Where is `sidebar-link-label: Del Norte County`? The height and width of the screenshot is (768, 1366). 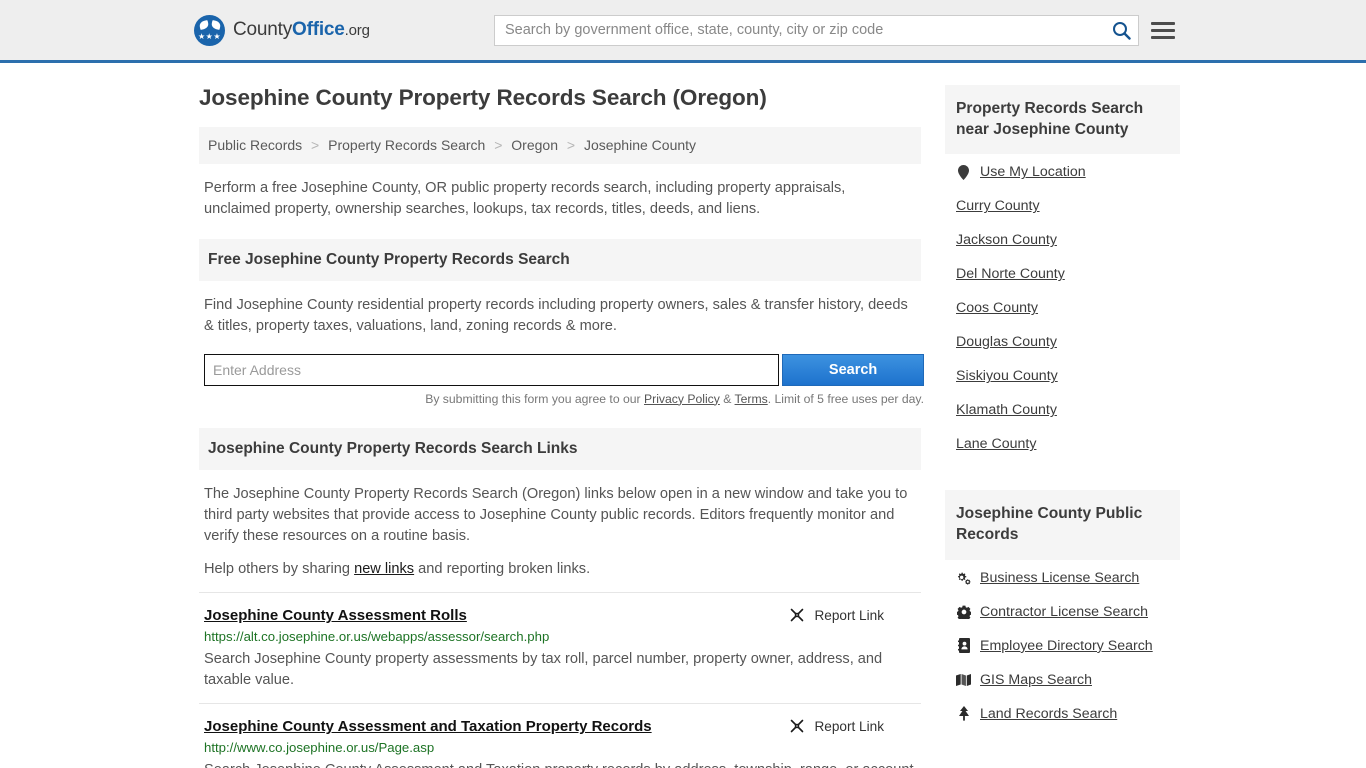 sidebar-link-label: Del Norte County is located at coordinates (1010, 274).